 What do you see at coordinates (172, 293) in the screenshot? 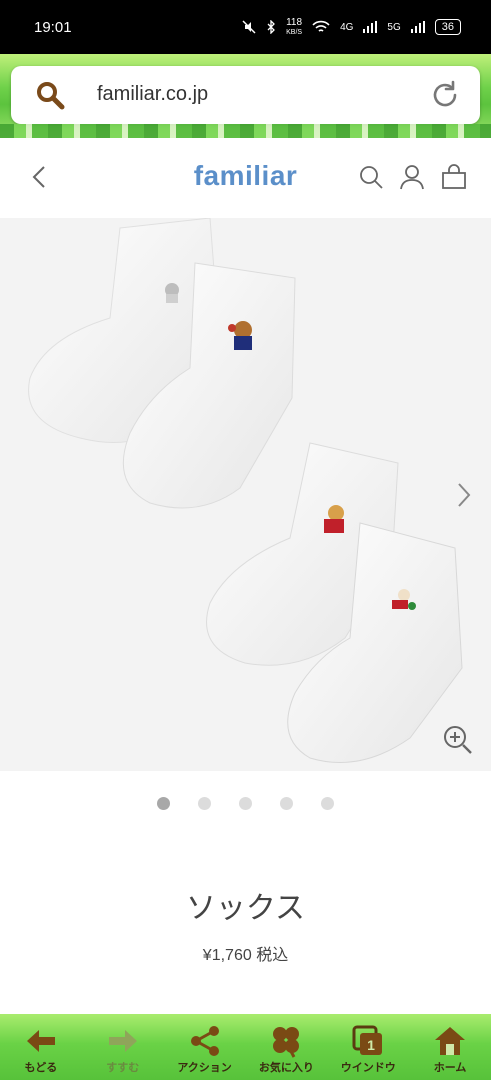
I see `embroidery-bear` at bounding box center [172, 293].